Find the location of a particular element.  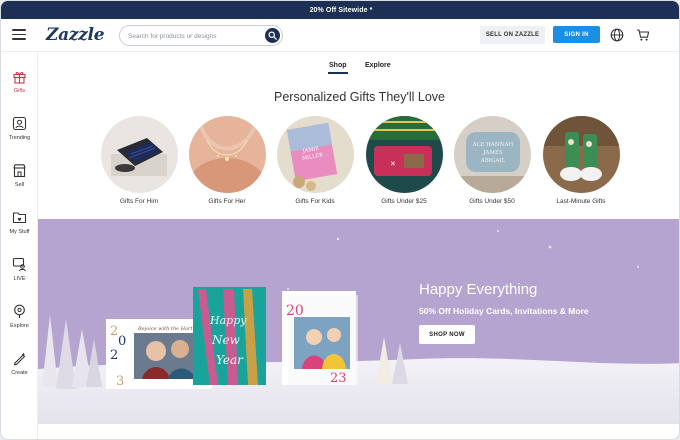

category-gifts-for-her: Gifts For Her is located at coordinates (227, 160).